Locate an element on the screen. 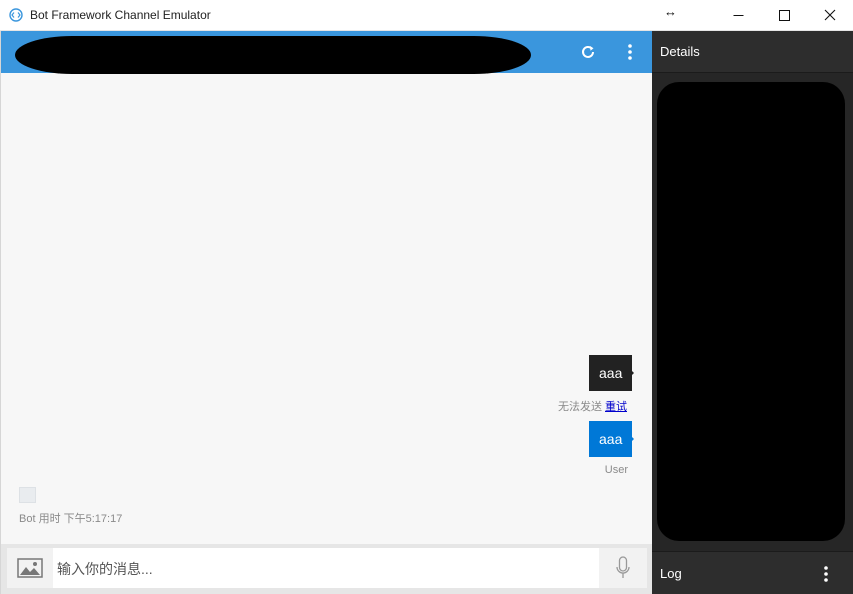  message-input-box is located at coordinates (327, 569).